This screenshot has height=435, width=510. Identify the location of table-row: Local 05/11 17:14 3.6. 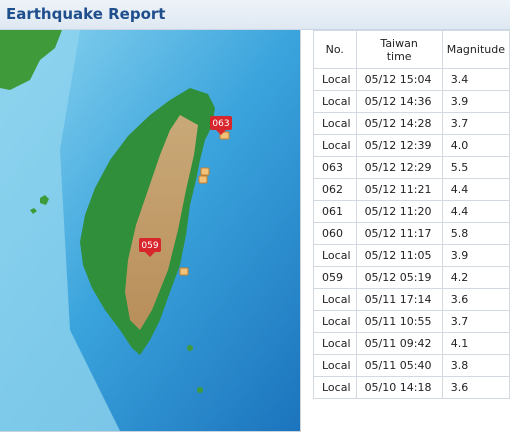
(411, 299).